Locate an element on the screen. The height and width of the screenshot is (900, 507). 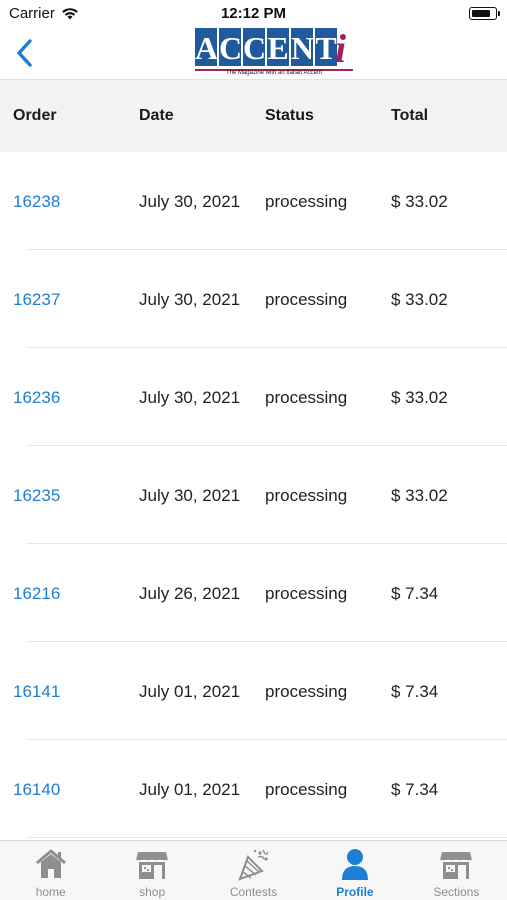
order-number-link: 16237 is located at coordinates (36, 300).